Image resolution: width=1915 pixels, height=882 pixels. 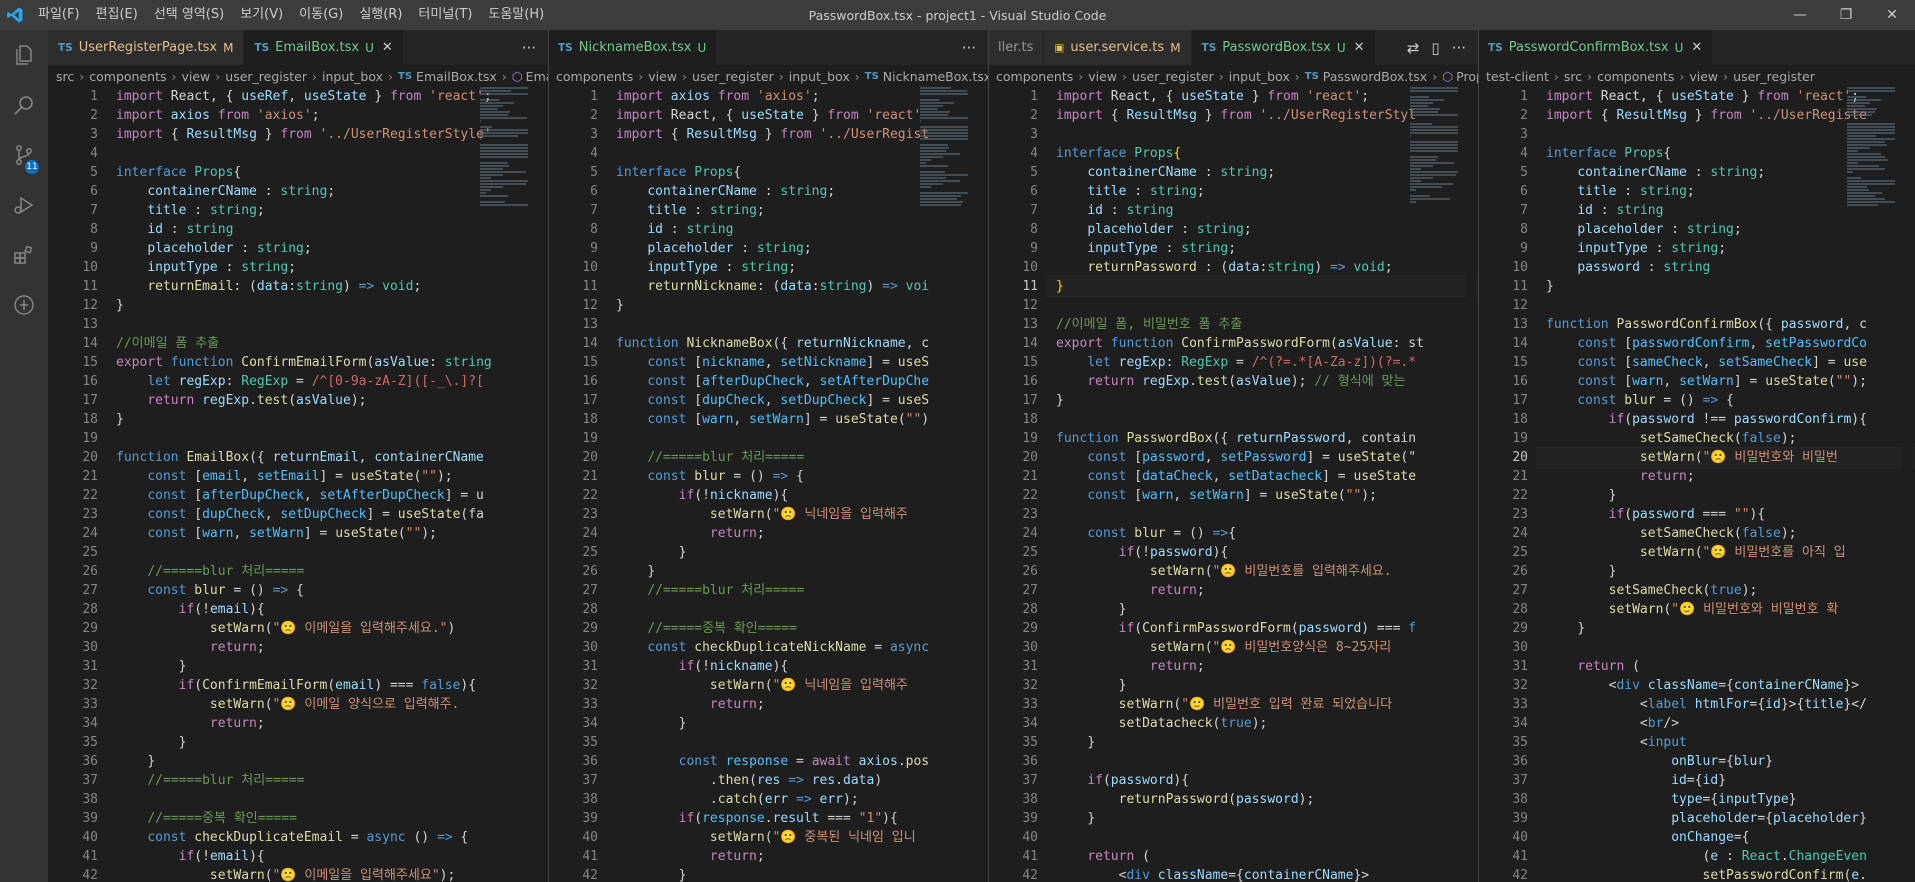 What do you see at coordinates (516, 15) in the screenshot?
I see `menu-item: 도움말(H)` at bounding box center [516, 15].